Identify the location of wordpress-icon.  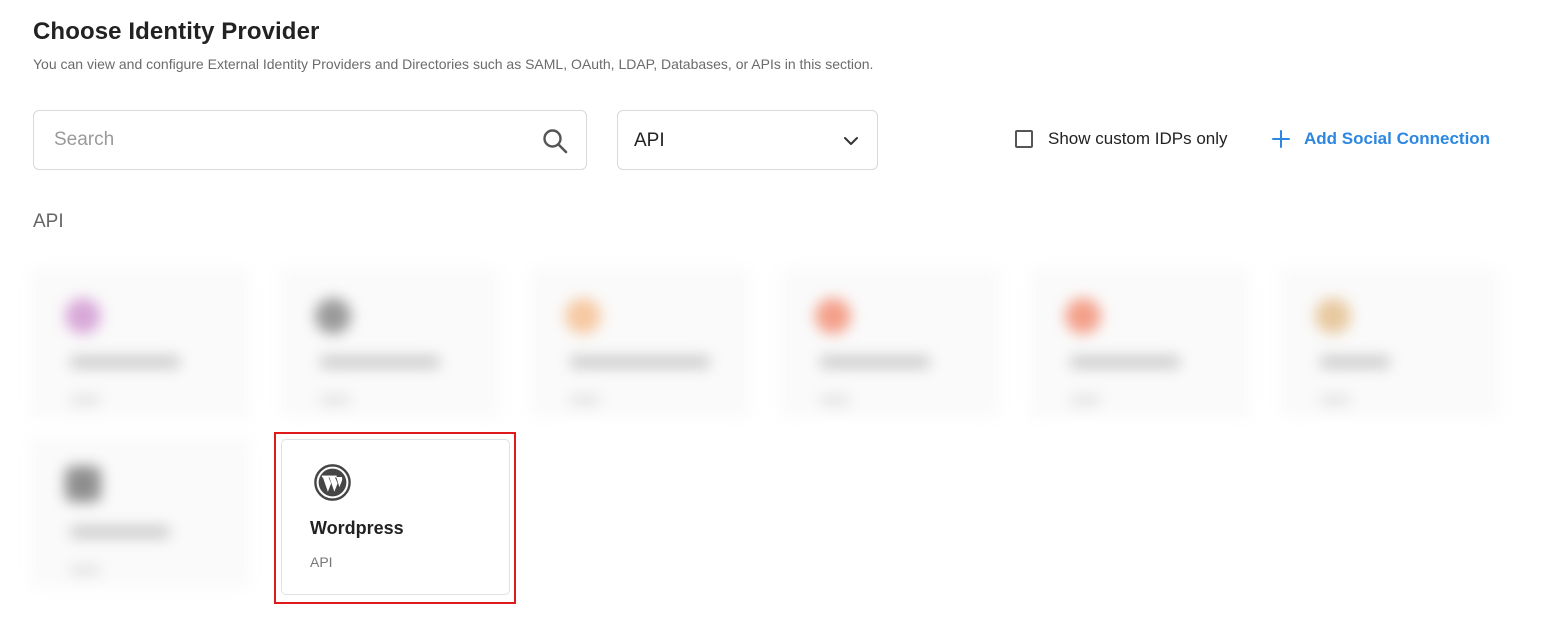
(332, 482).